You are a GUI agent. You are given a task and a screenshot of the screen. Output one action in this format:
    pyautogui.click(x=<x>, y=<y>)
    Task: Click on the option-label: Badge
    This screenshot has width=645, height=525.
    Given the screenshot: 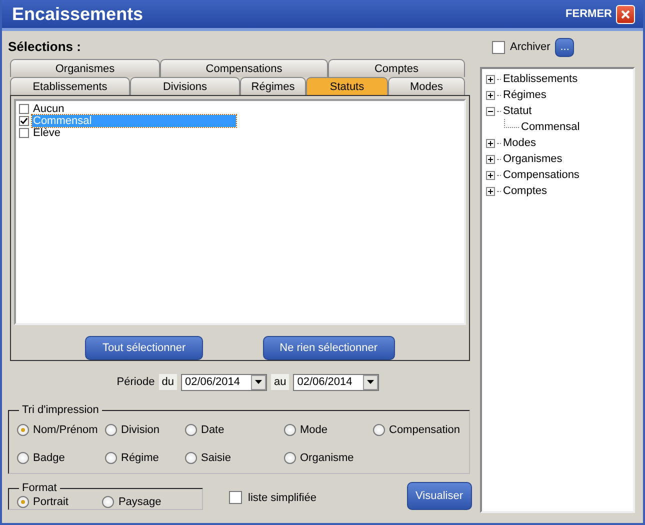 What is the action you would take?
    pyautogui.click(x=49, y=458)
    